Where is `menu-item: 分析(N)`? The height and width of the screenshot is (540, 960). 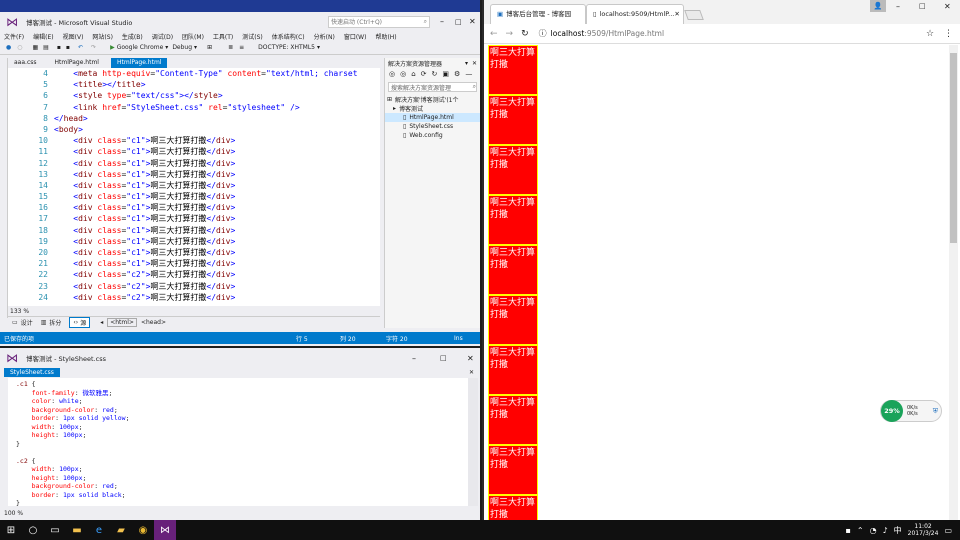 menu-item: 分析(N) is located at coordinates (324, 36).